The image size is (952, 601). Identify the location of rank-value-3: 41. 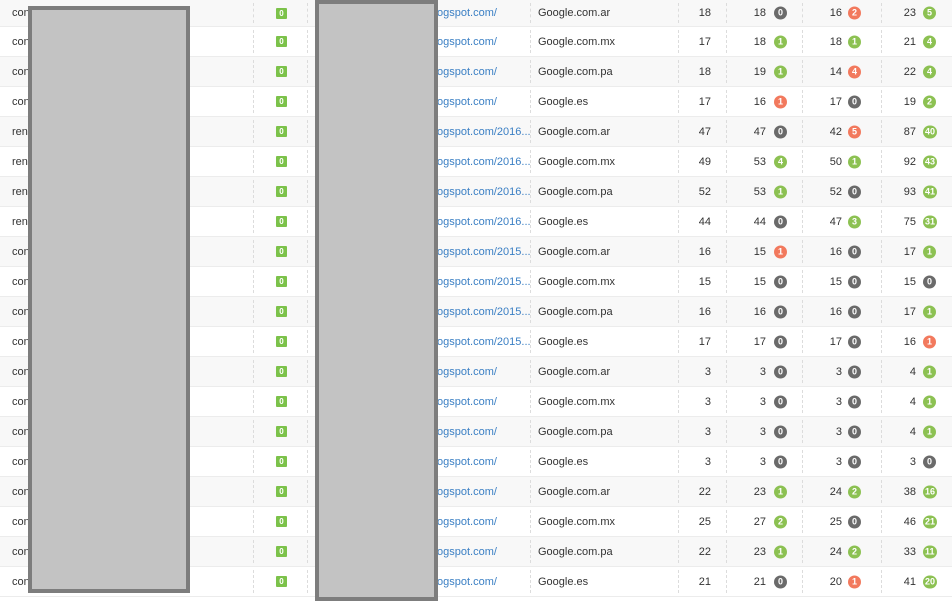
(909, 581).